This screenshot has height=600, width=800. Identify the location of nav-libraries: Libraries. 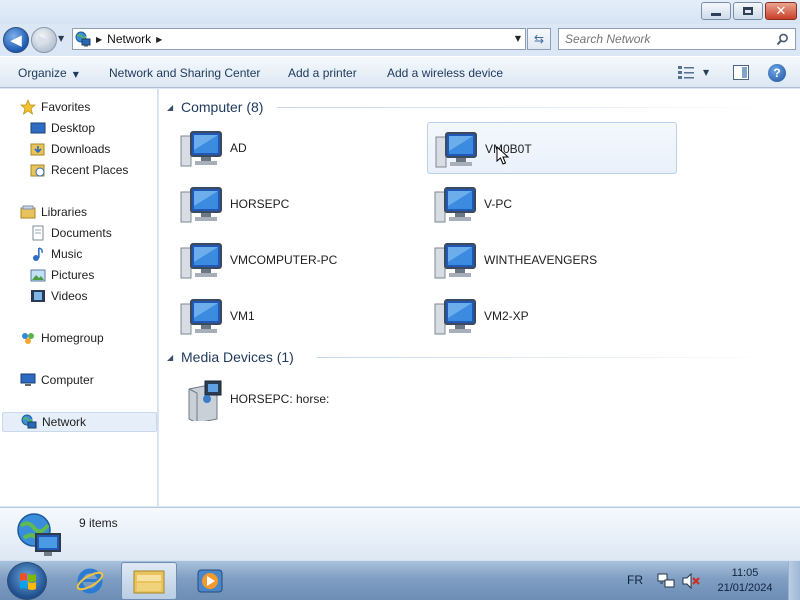
(78, 212).